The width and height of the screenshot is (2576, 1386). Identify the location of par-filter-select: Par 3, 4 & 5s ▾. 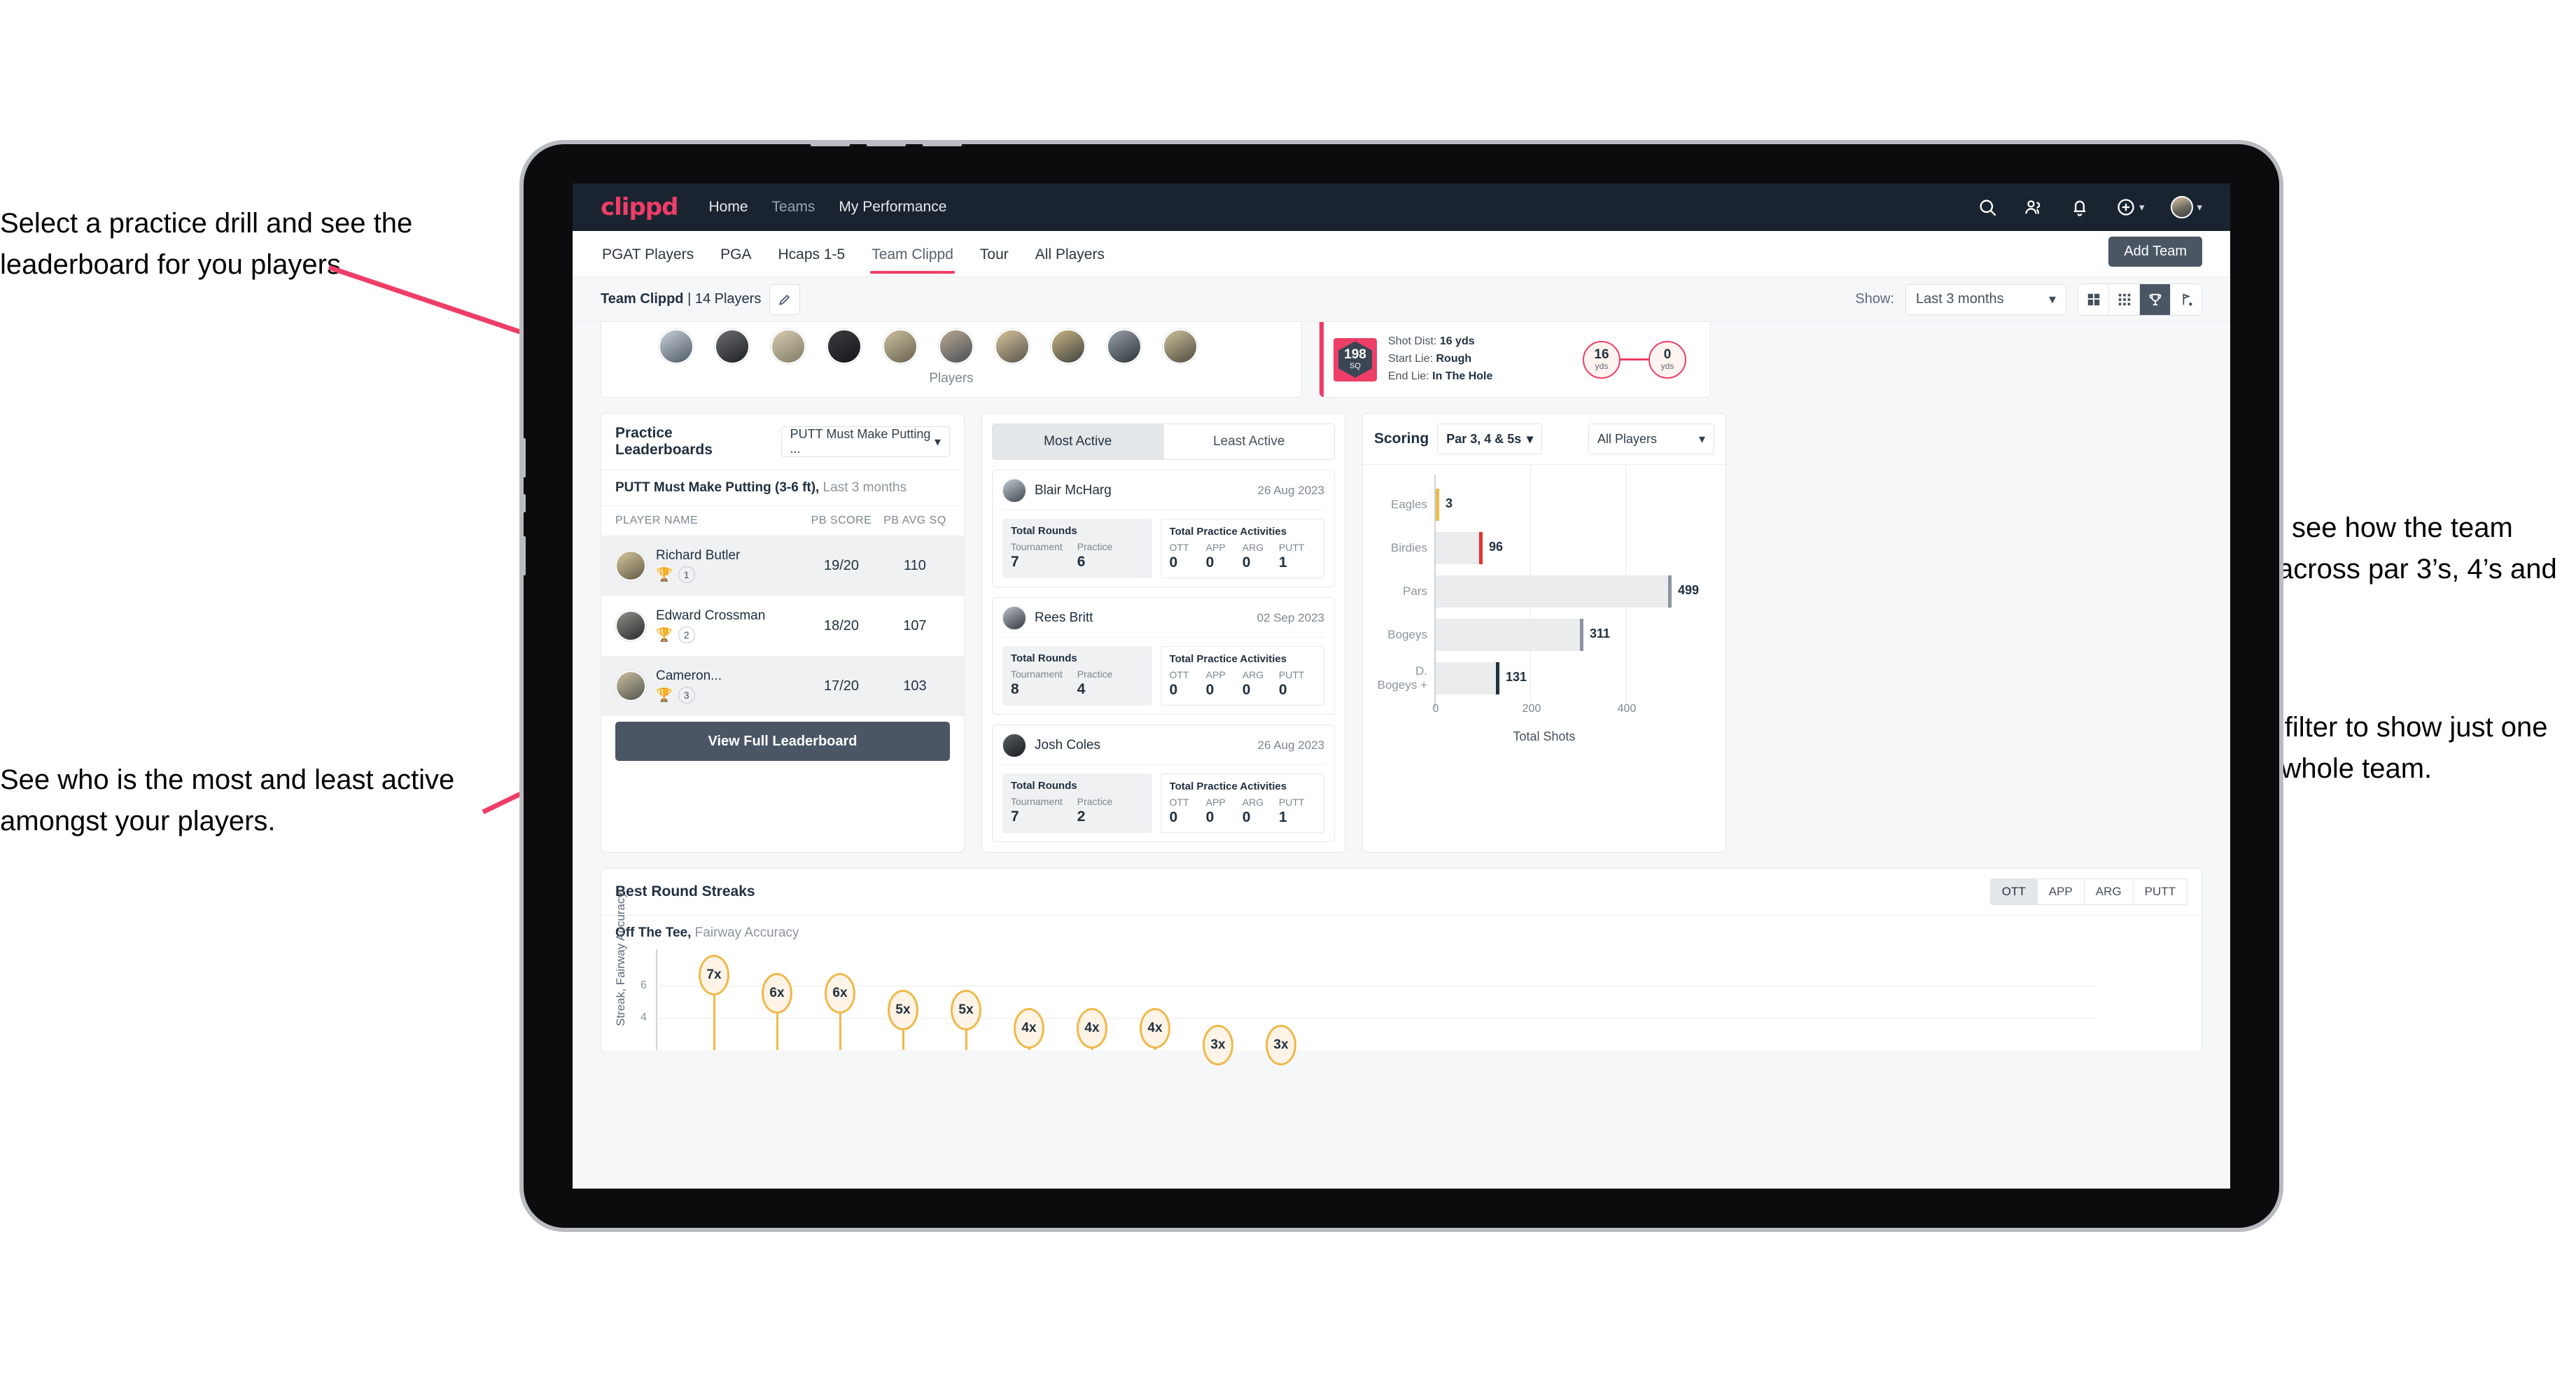
(1490, 439).